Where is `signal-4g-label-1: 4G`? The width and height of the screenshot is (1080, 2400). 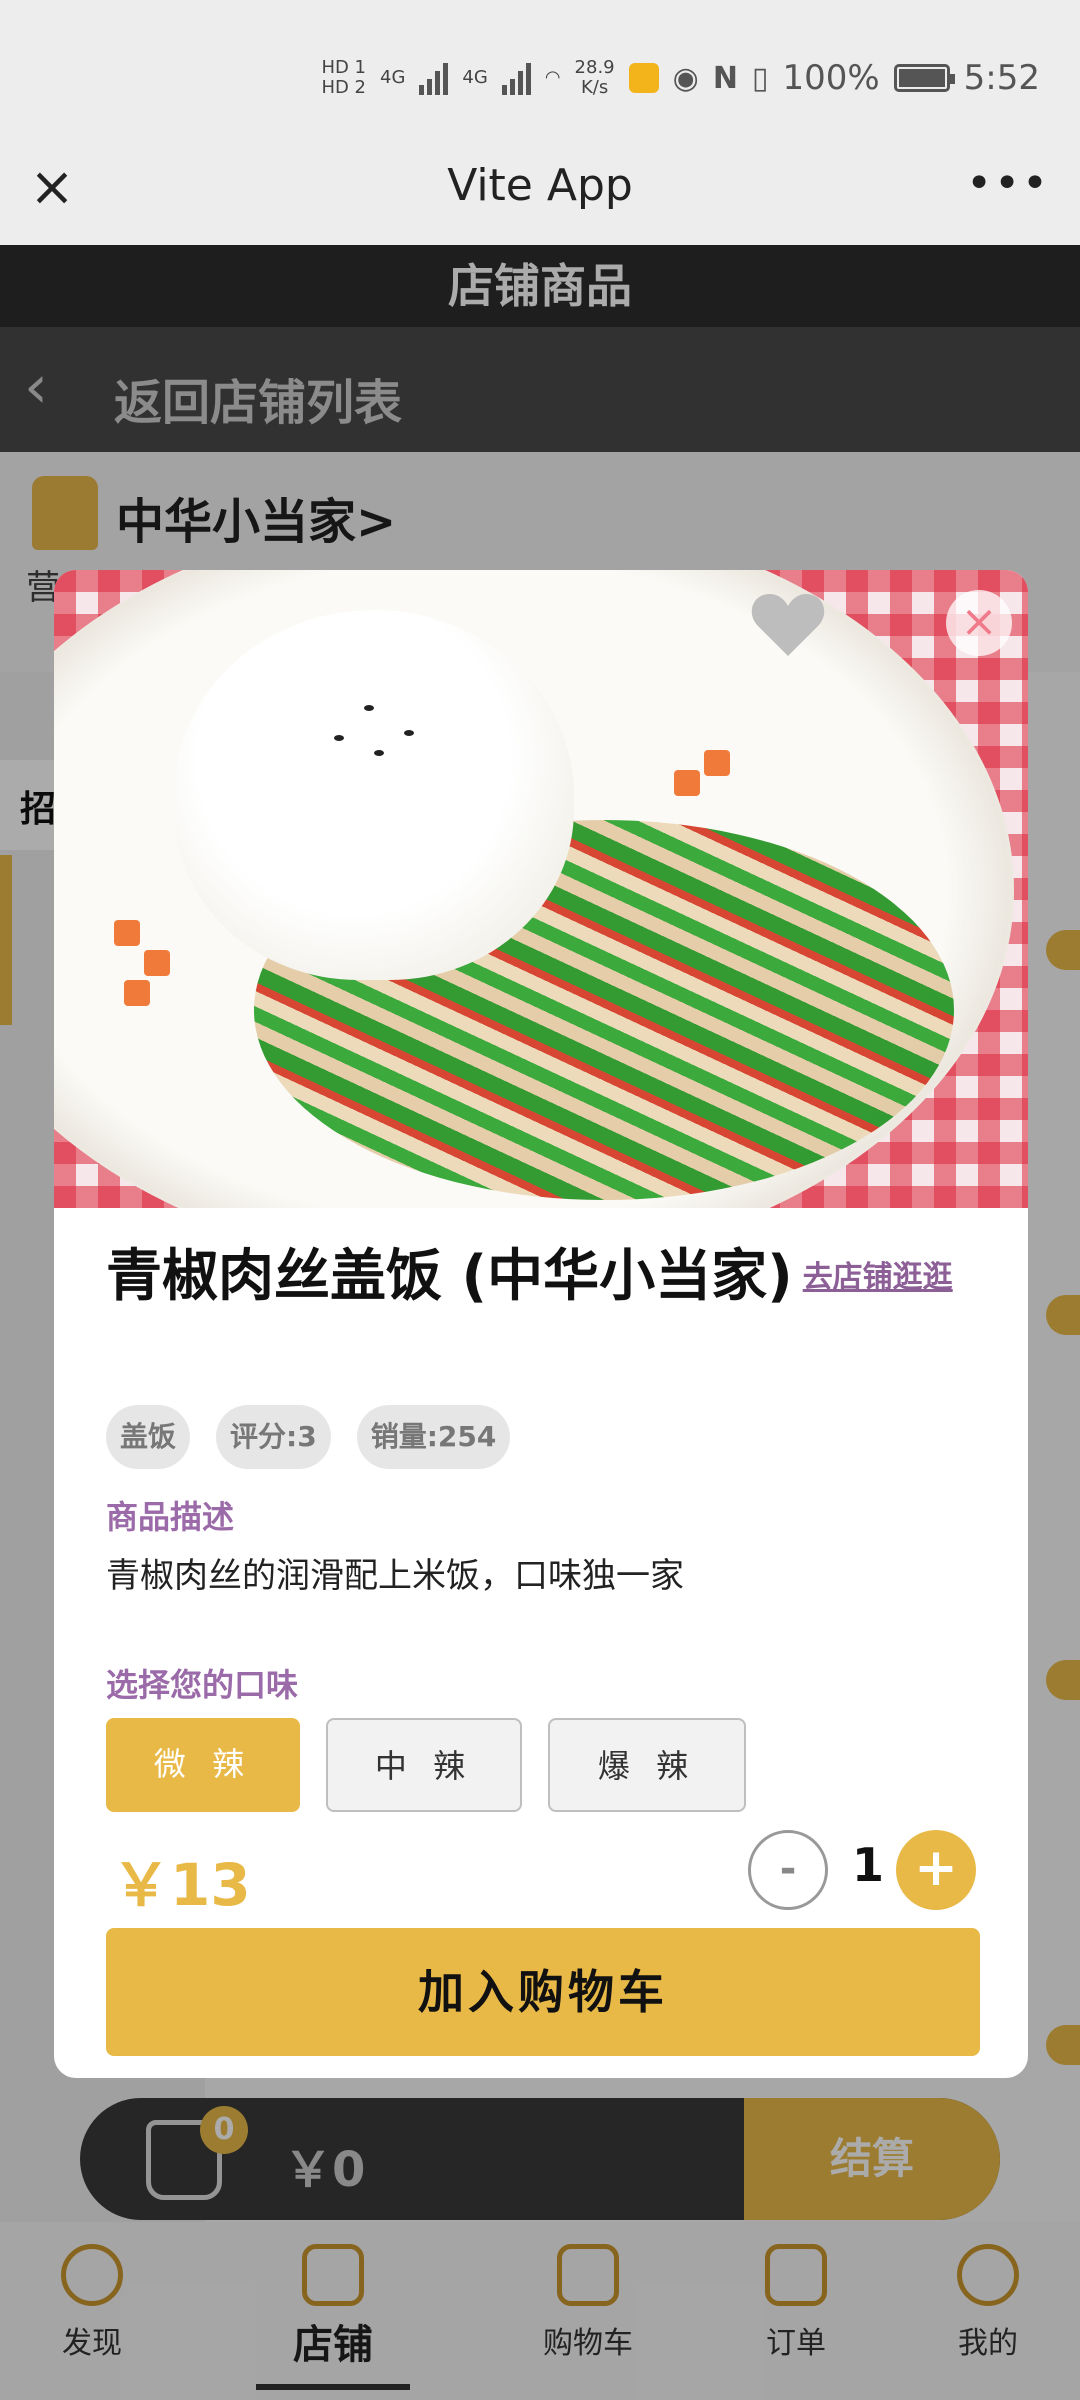 signal-4g-label-1: 4G is located at coordinates (393, 77).